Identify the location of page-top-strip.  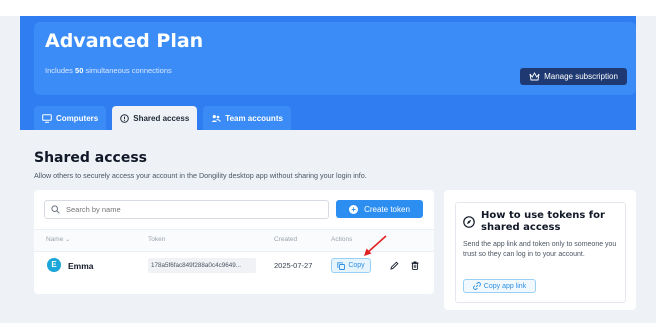
(328, 8).